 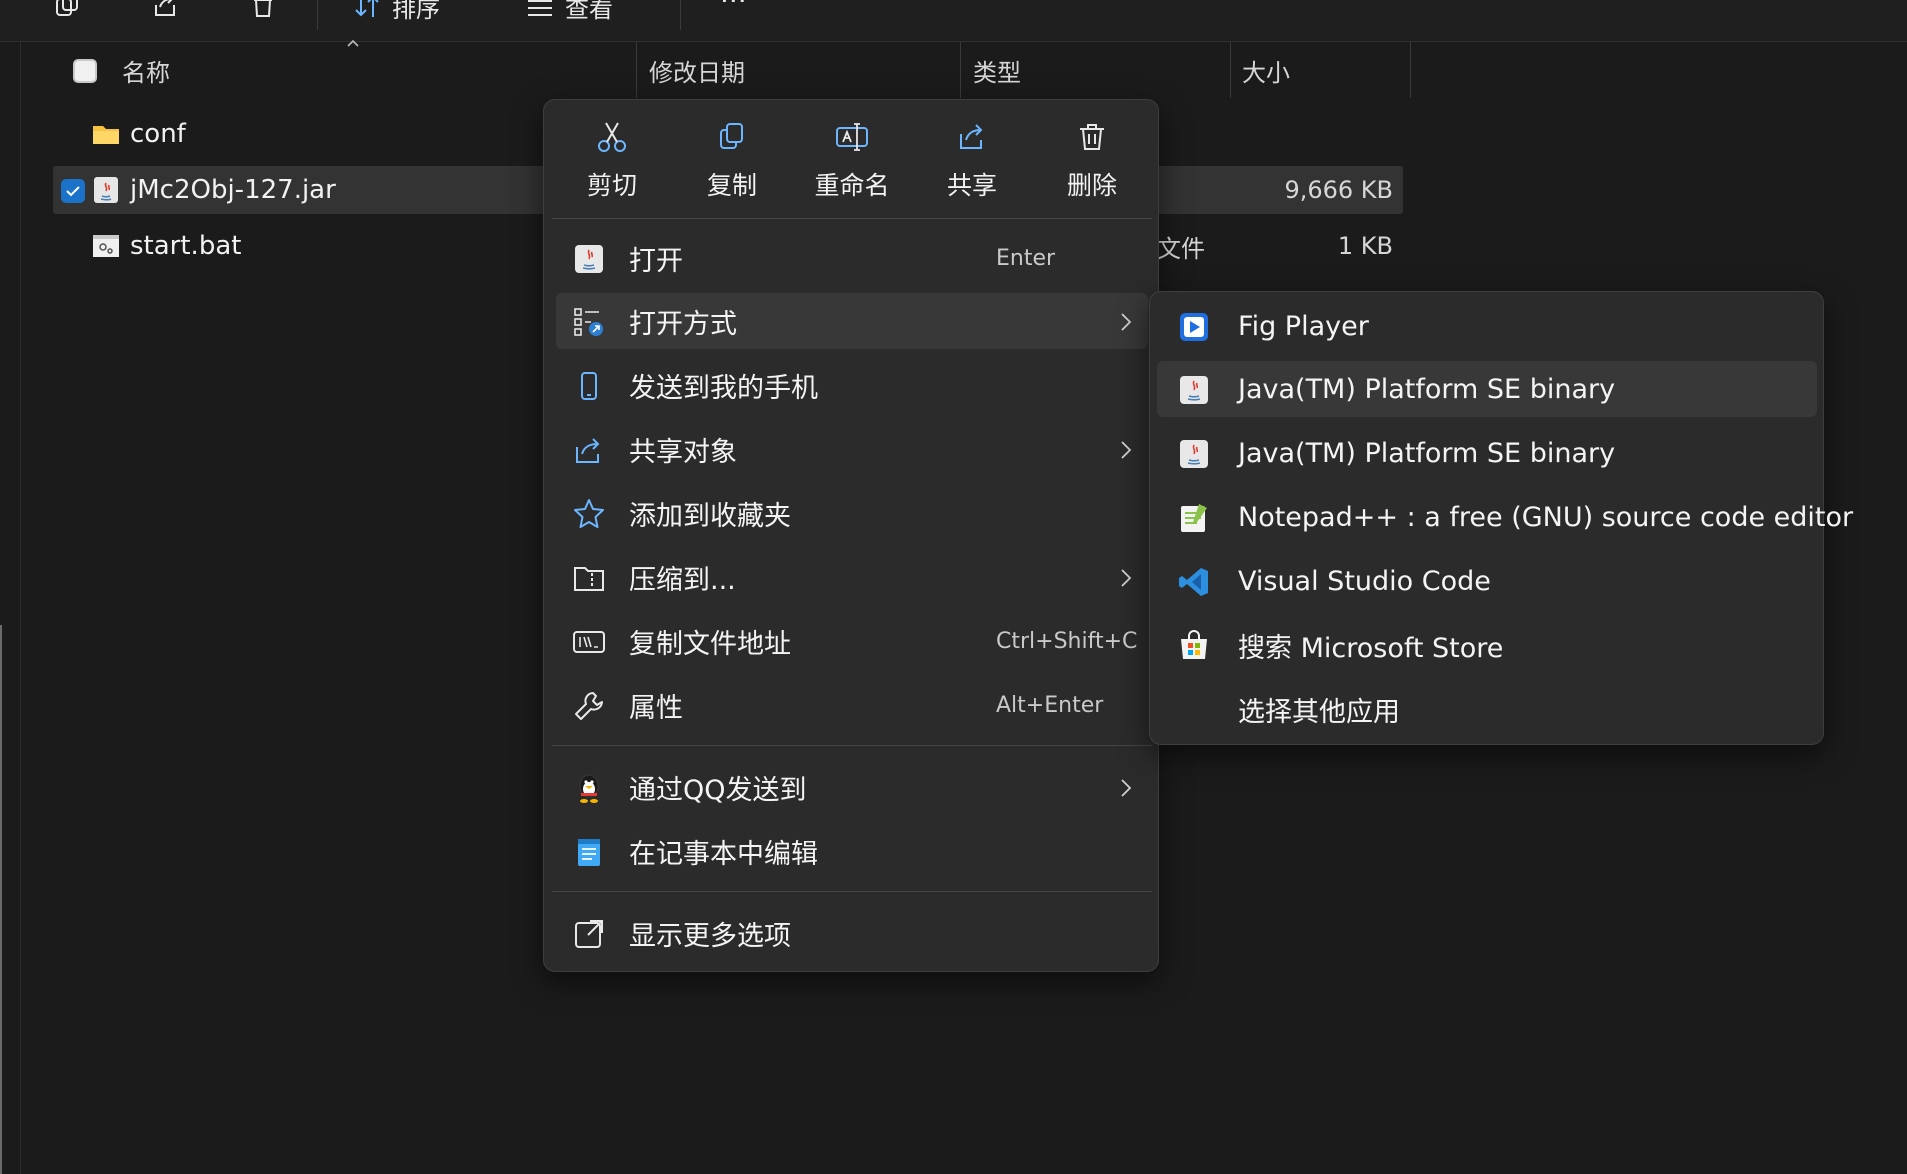 What do you see at coordinates (852, 321) in the screenshot?
I see `menu-item-open-with: 打开方式` at bounding box center [852, 321].